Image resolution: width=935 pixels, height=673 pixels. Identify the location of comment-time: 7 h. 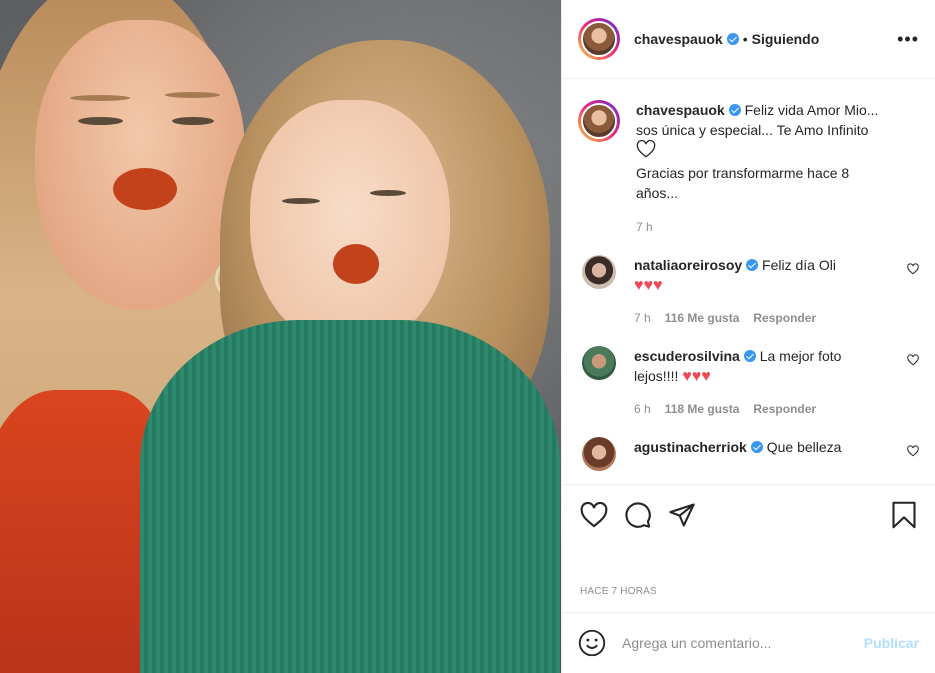
(642, 318).